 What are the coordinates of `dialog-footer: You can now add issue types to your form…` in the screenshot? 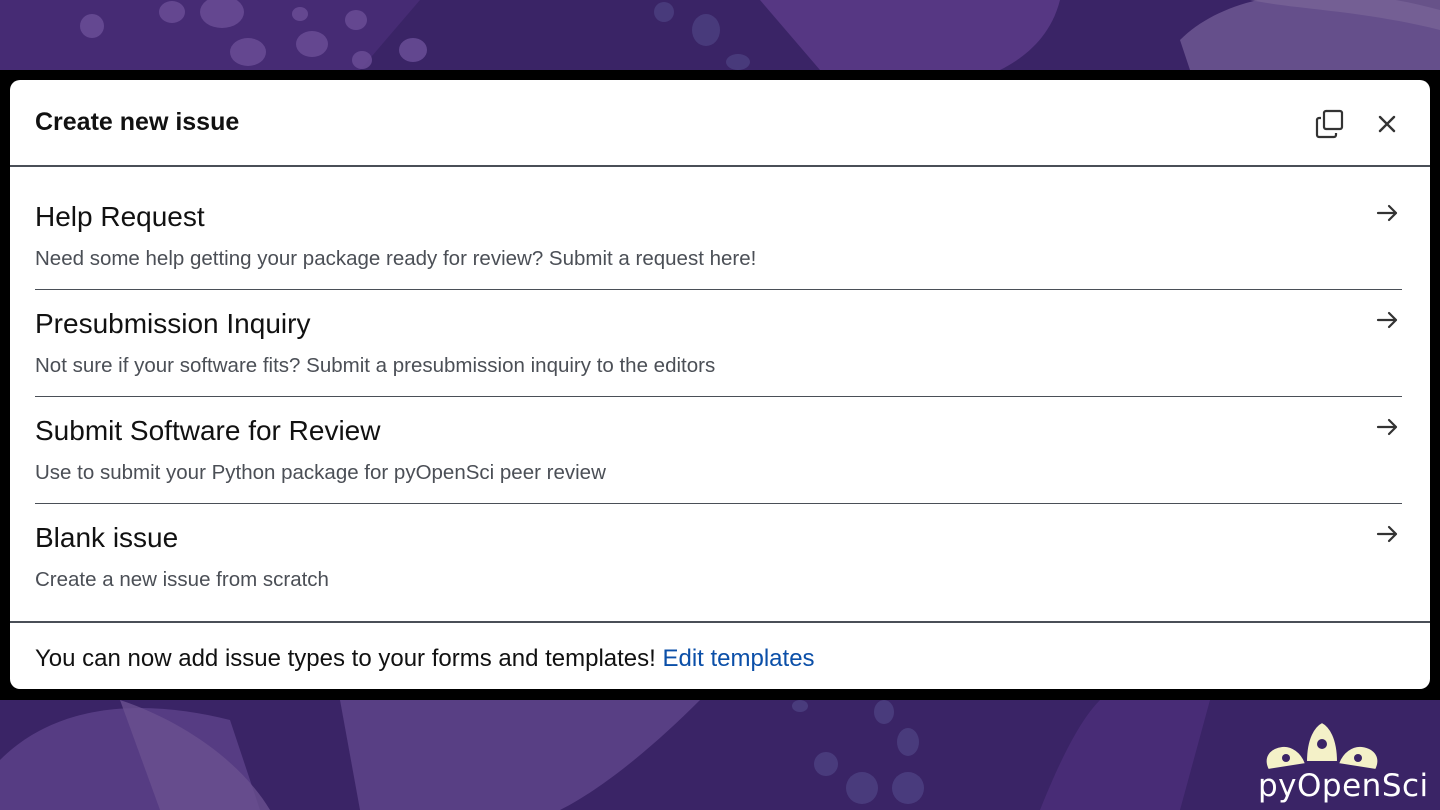 It's located at (720, 655).